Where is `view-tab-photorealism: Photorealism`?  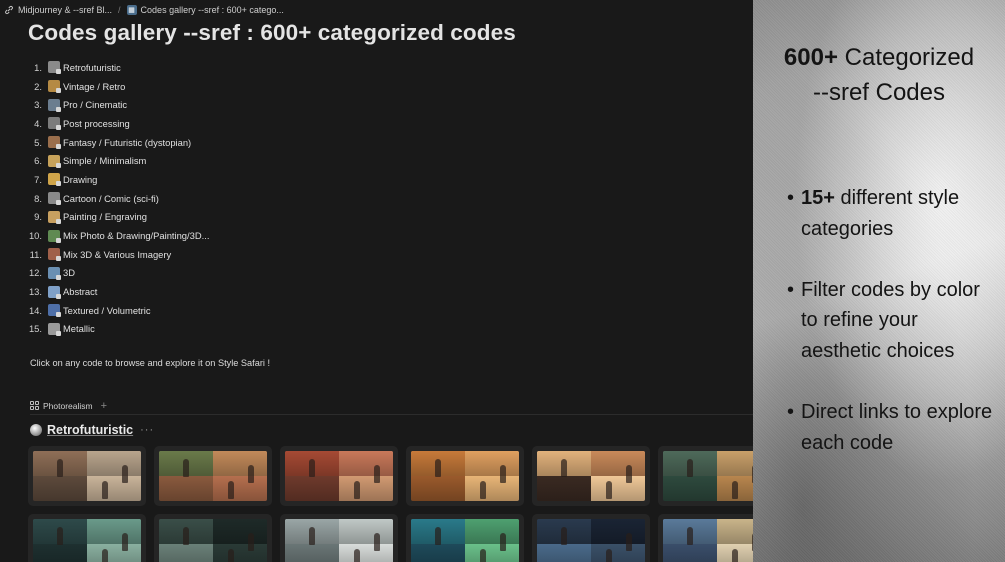 view-tab-photorealism: Photorealism is located at coordinates (68, 406).